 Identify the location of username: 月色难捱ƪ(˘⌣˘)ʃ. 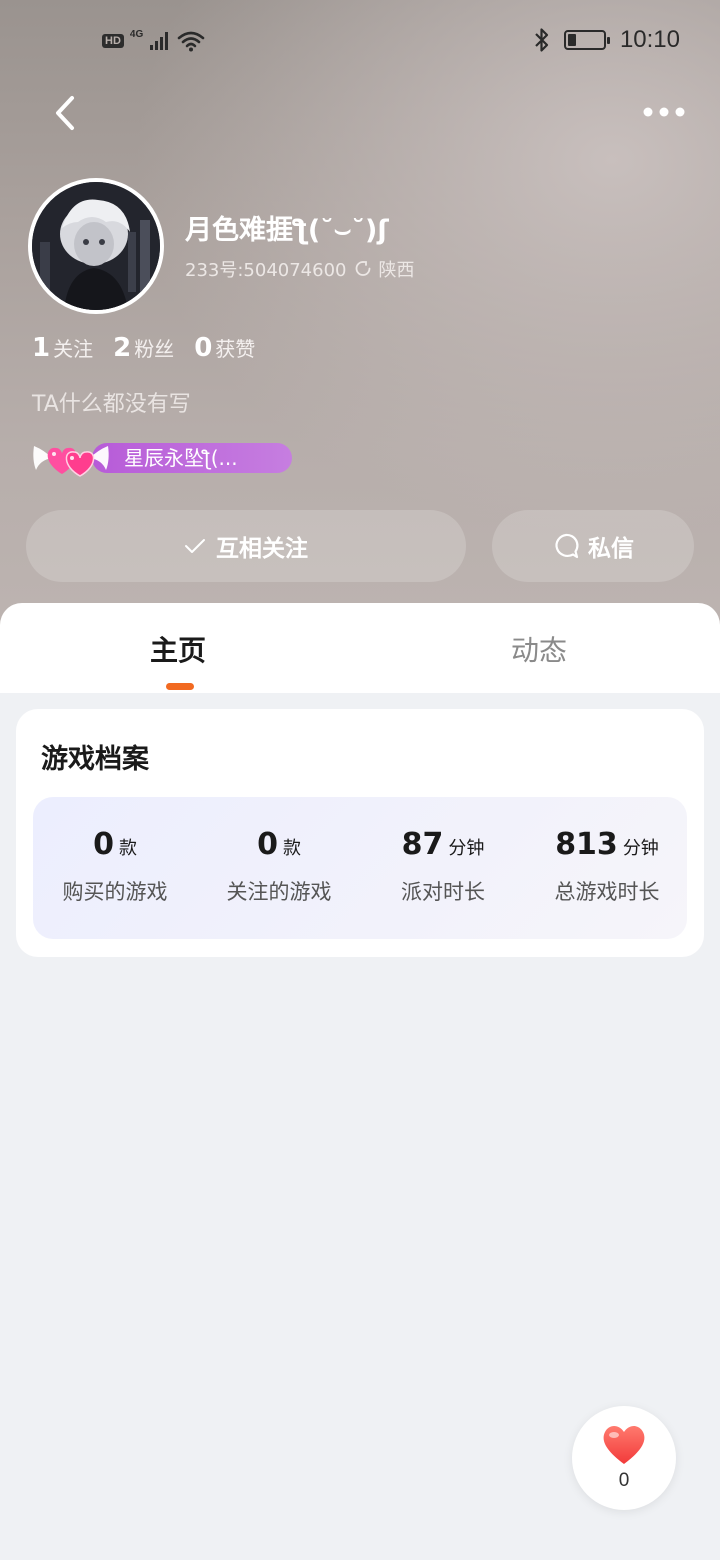
(287, 230).